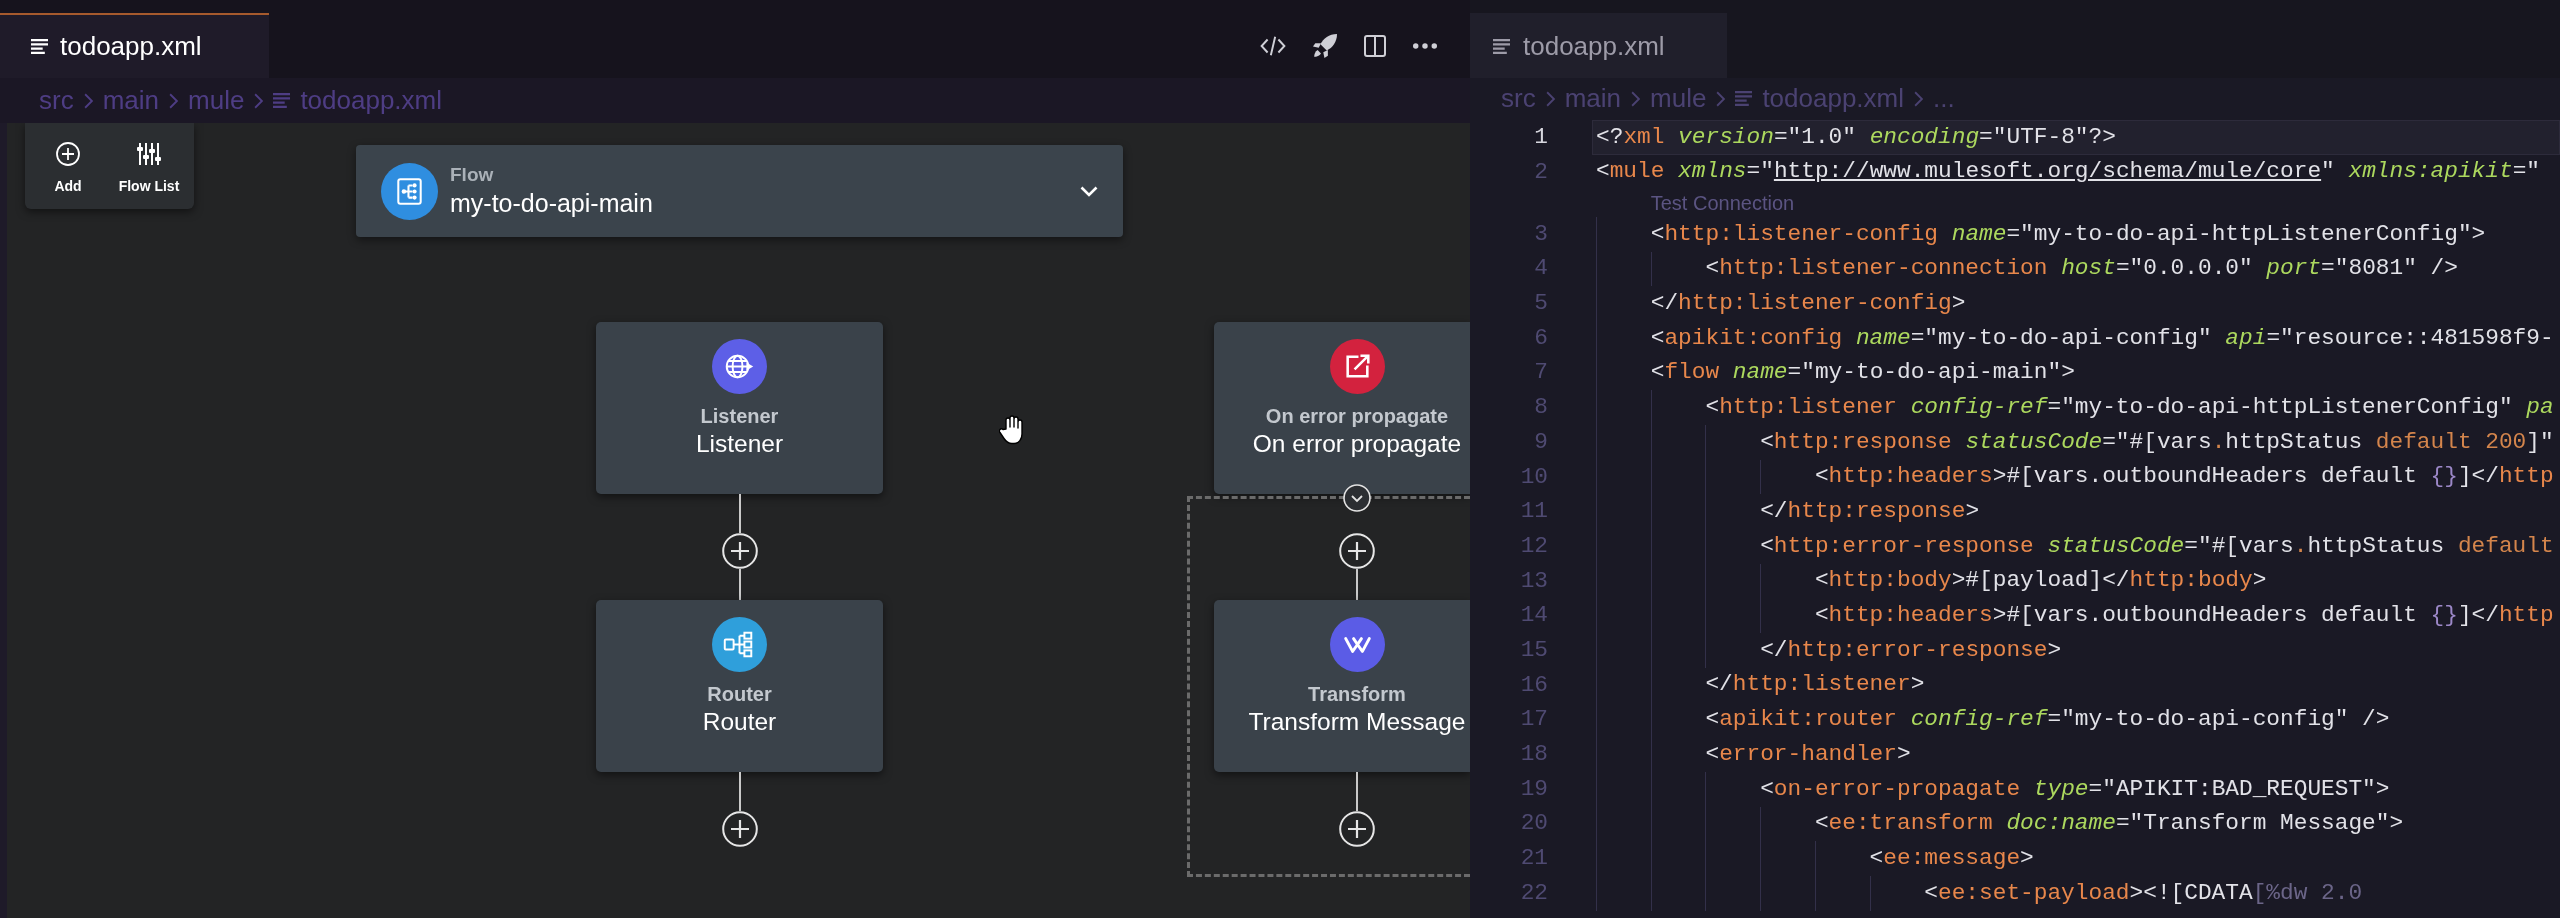  I want to click on line-number: 11, so click(1533, 512).